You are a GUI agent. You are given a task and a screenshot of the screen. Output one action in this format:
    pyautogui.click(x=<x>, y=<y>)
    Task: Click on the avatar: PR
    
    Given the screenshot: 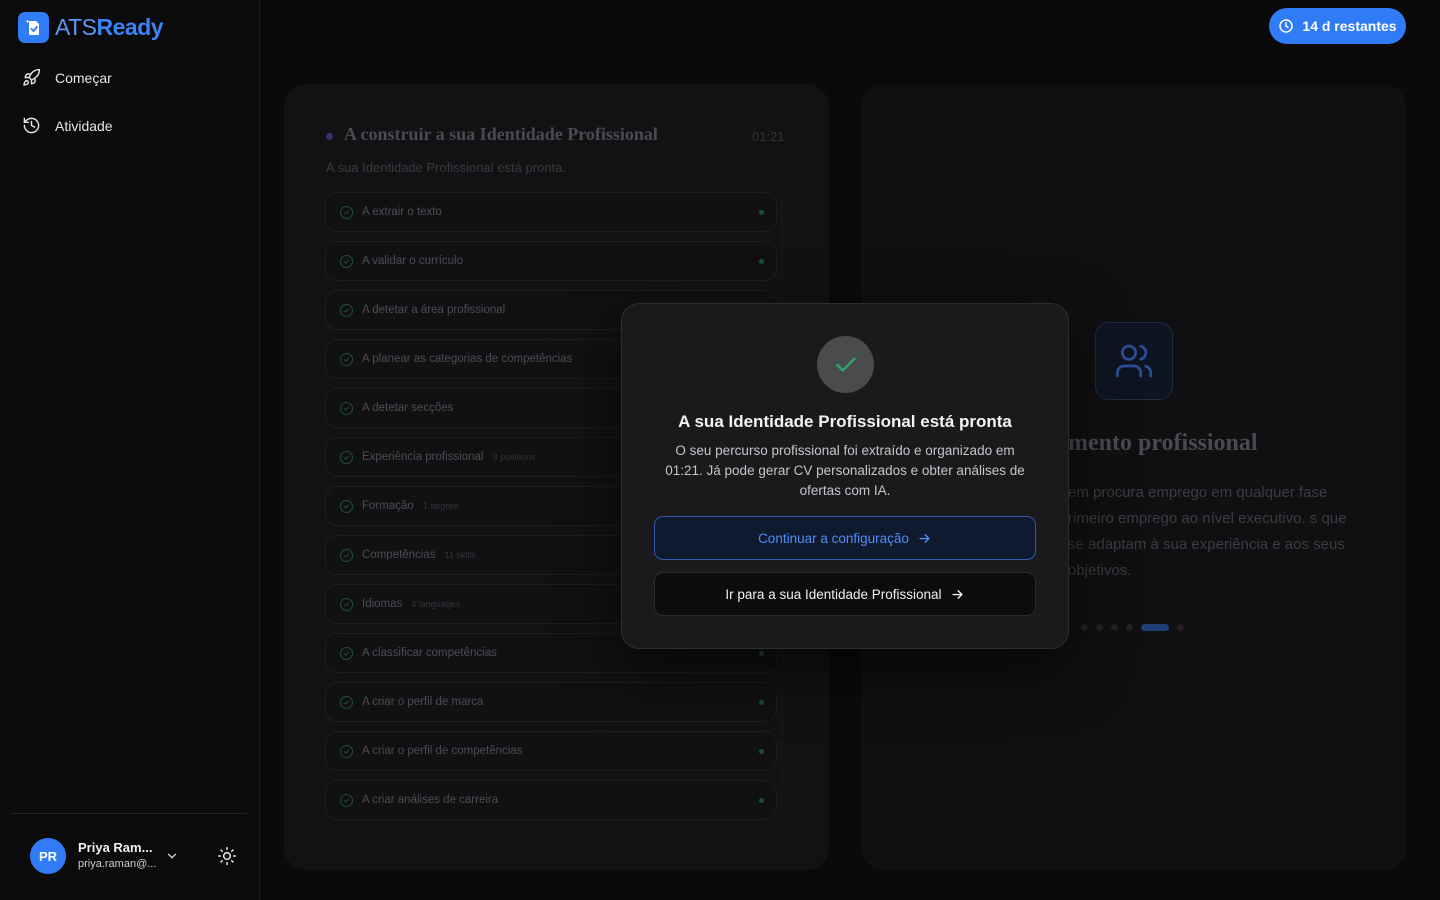 What is the action you would take?
    pyautogui.click(x=48, y=856)
    